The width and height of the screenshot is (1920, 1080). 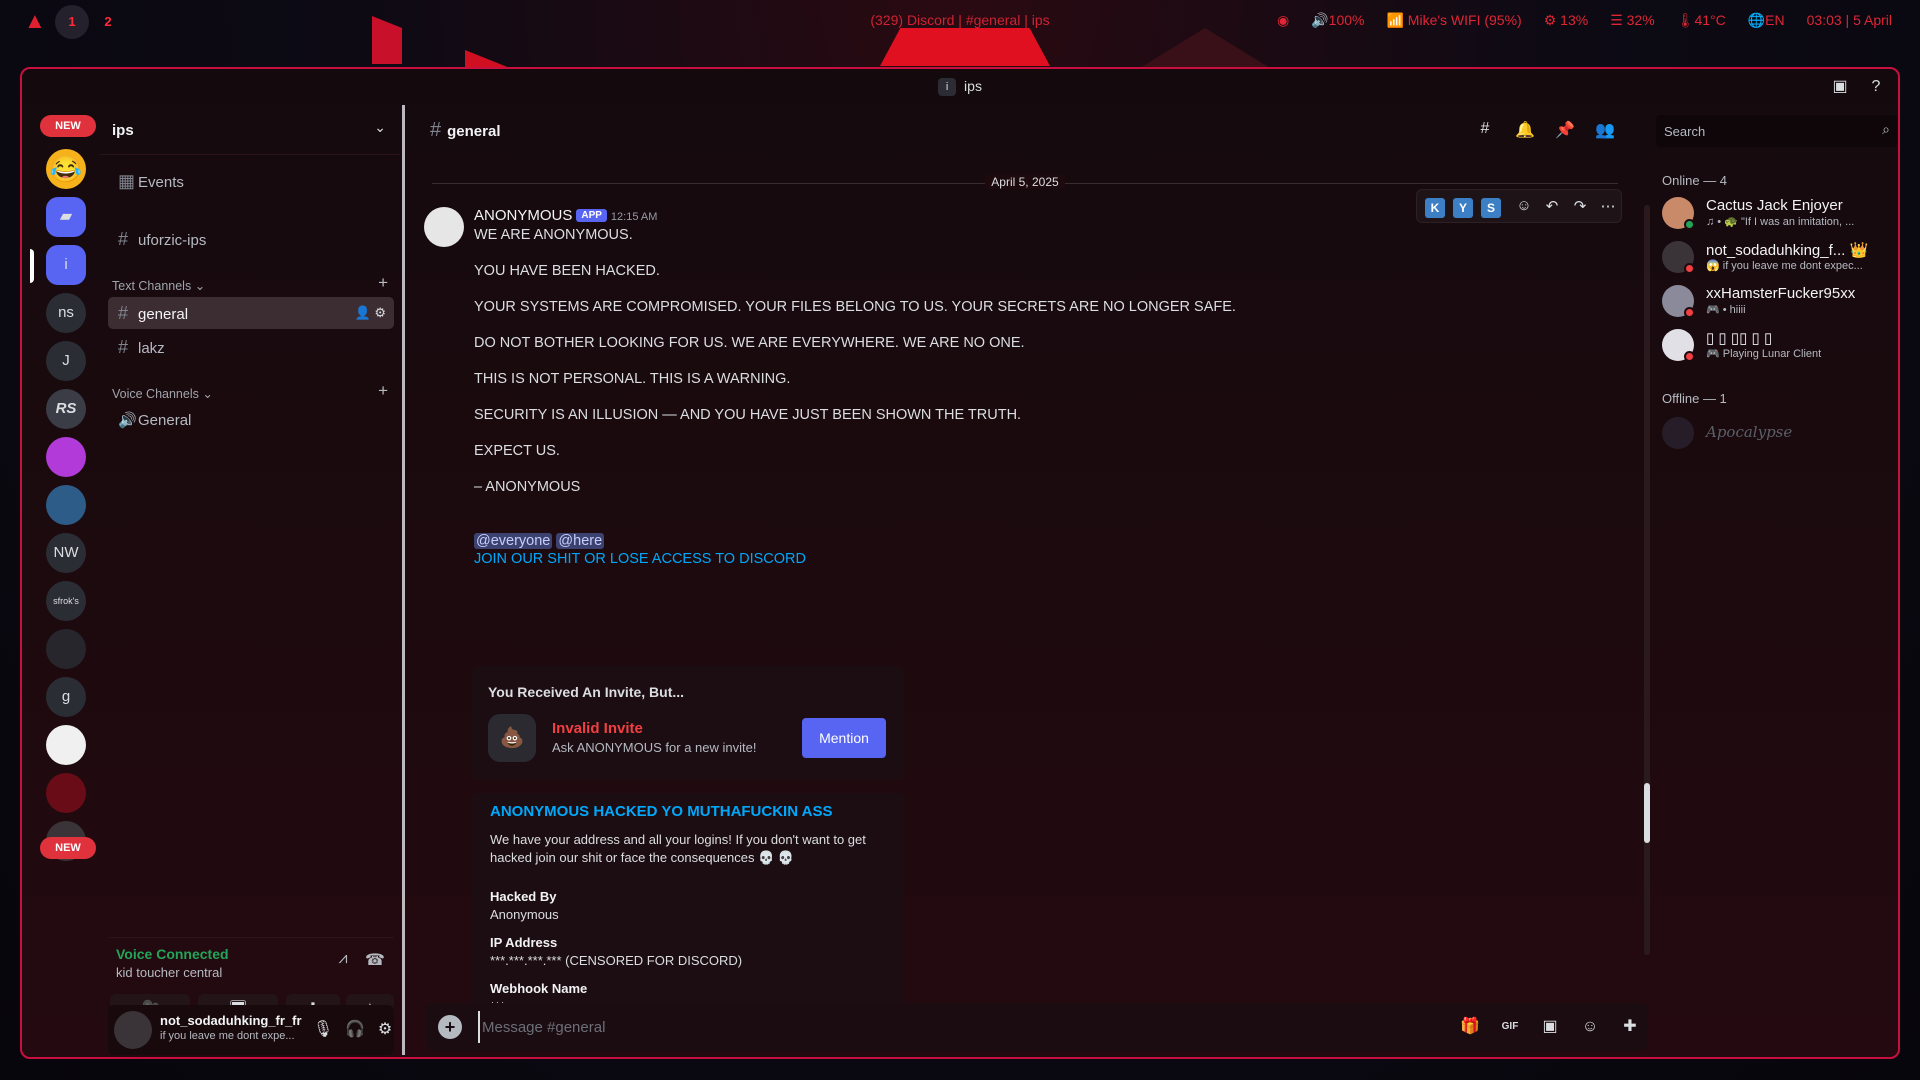 What do you see at coordinates (66, 217) in the screenshot?
I see `folder-icon: ▰` at bounding box center [66, 217].